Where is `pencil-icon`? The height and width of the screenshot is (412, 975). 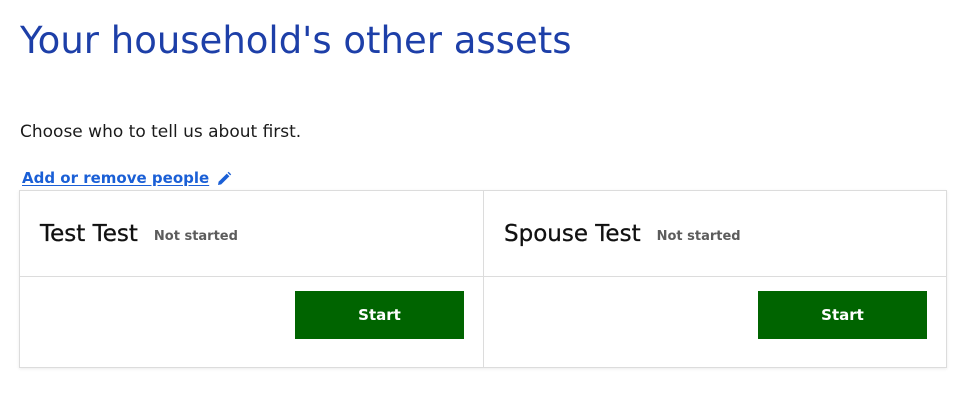
pencil-icon is located at coordinates (224, 179).